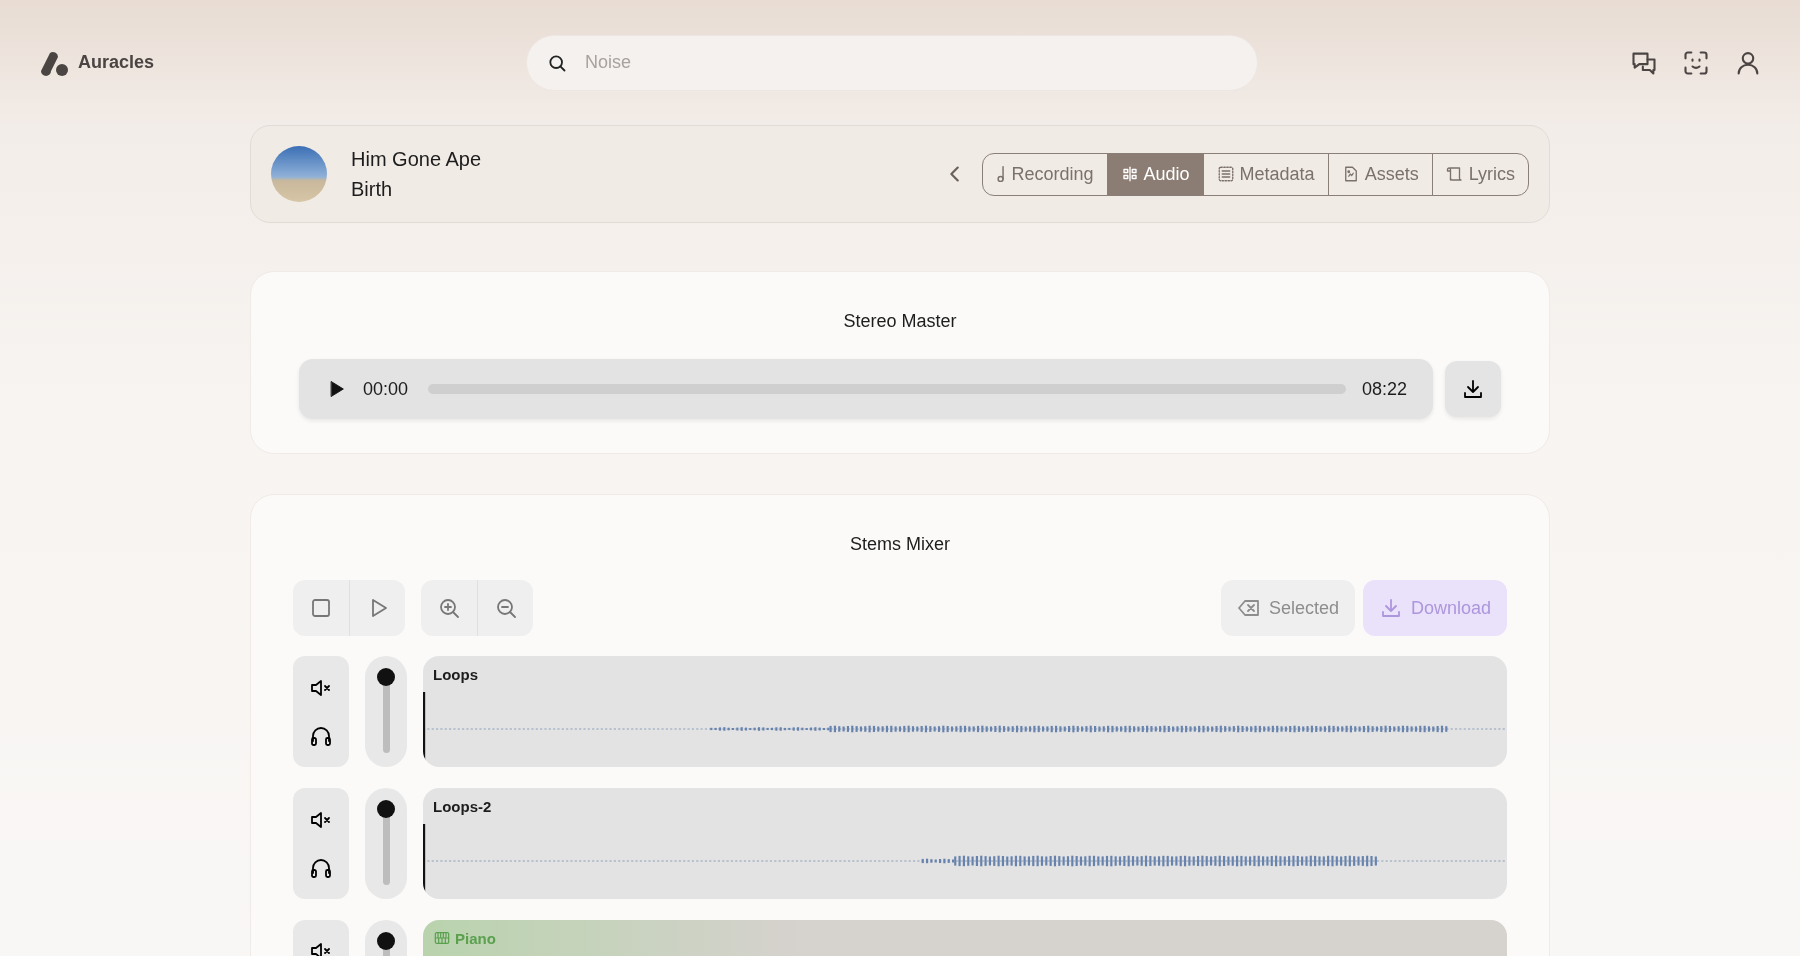 Image resolution: width=1800 pixels, height=956 pixels. What do you see at coordinates (1154, 174) in the screenshot?
I see `tab: Audio` at bounding box center [1154, 174].